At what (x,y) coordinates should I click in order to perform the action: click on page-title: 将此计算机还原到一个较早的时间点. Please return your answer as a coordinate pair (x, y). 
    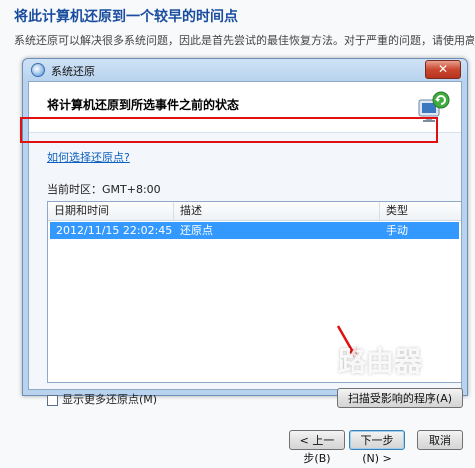
    Looking at the image, I should click on (126, 17).